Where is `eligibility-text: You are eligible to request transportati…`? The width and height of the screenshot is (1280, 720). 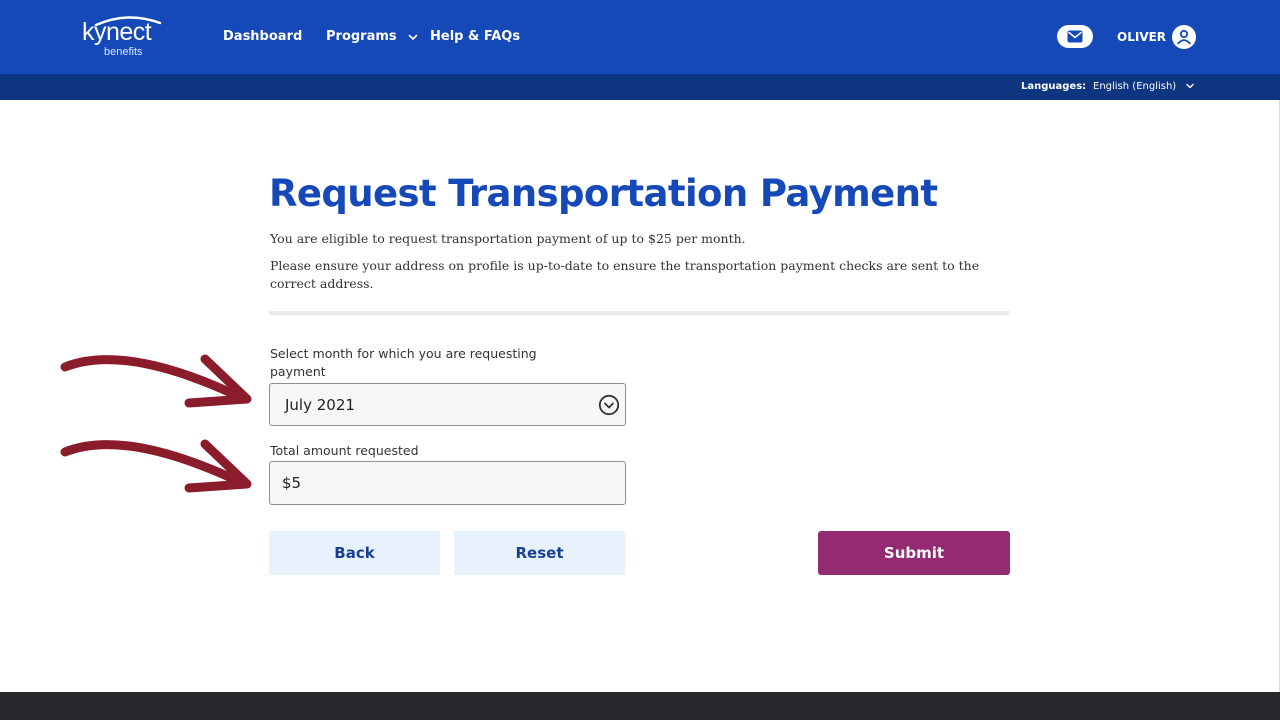
eligibility-text: You are eligible to request transportati… is located at coordinates (508, 238).